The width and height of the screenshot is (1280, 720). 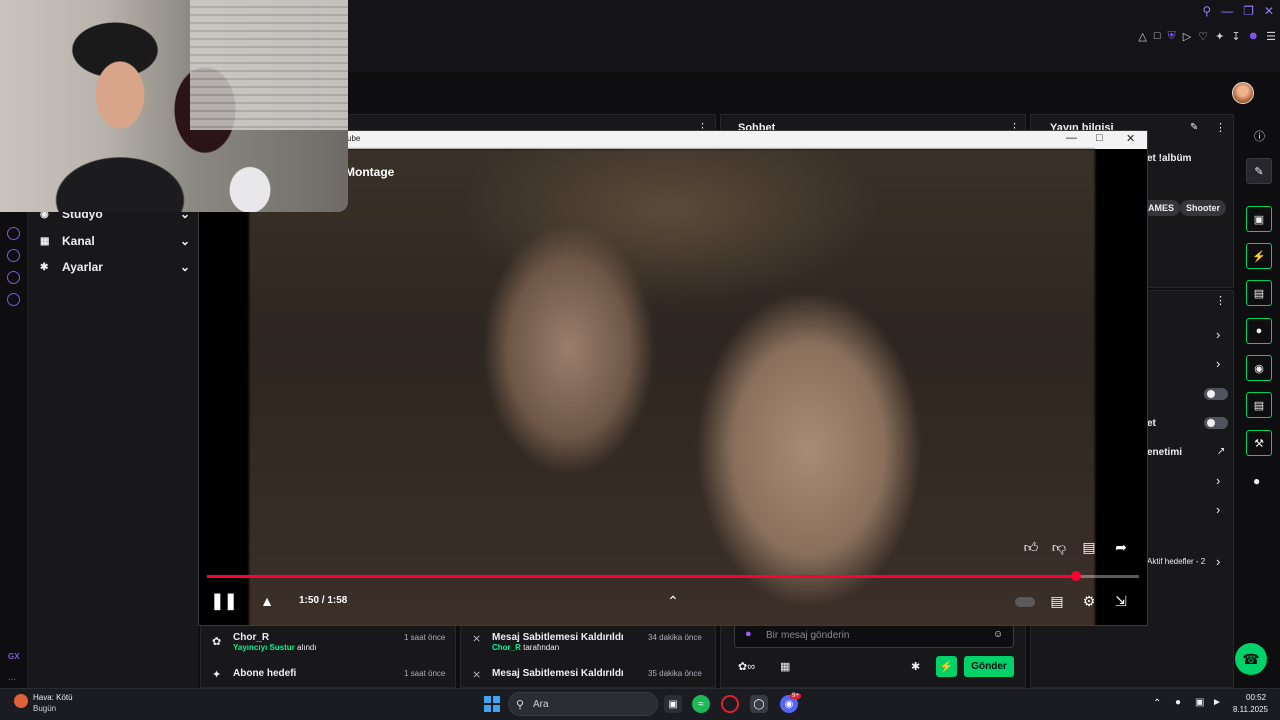 I want to click on spotify-icon: ≈, so click(x=701, y=704).